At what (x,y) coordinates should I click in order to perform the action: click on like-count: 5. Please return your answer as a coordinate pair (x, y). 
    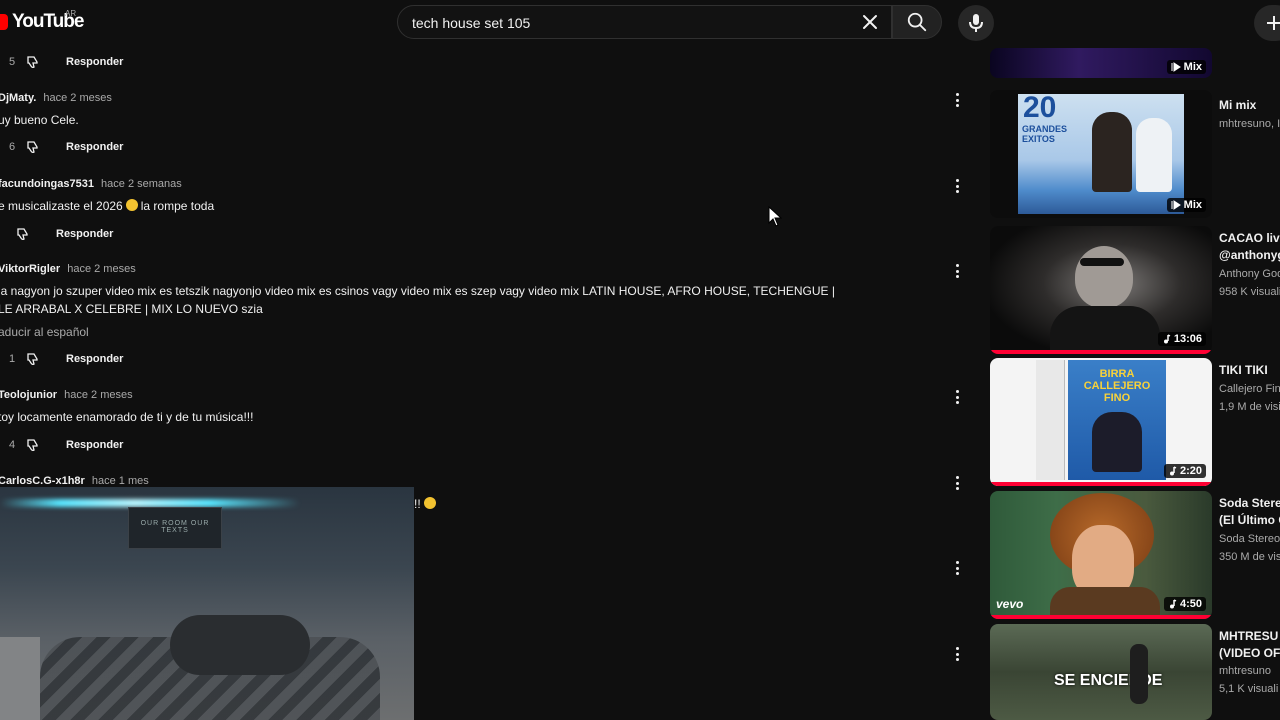
    Looking at the image, I should click on (12, 62).